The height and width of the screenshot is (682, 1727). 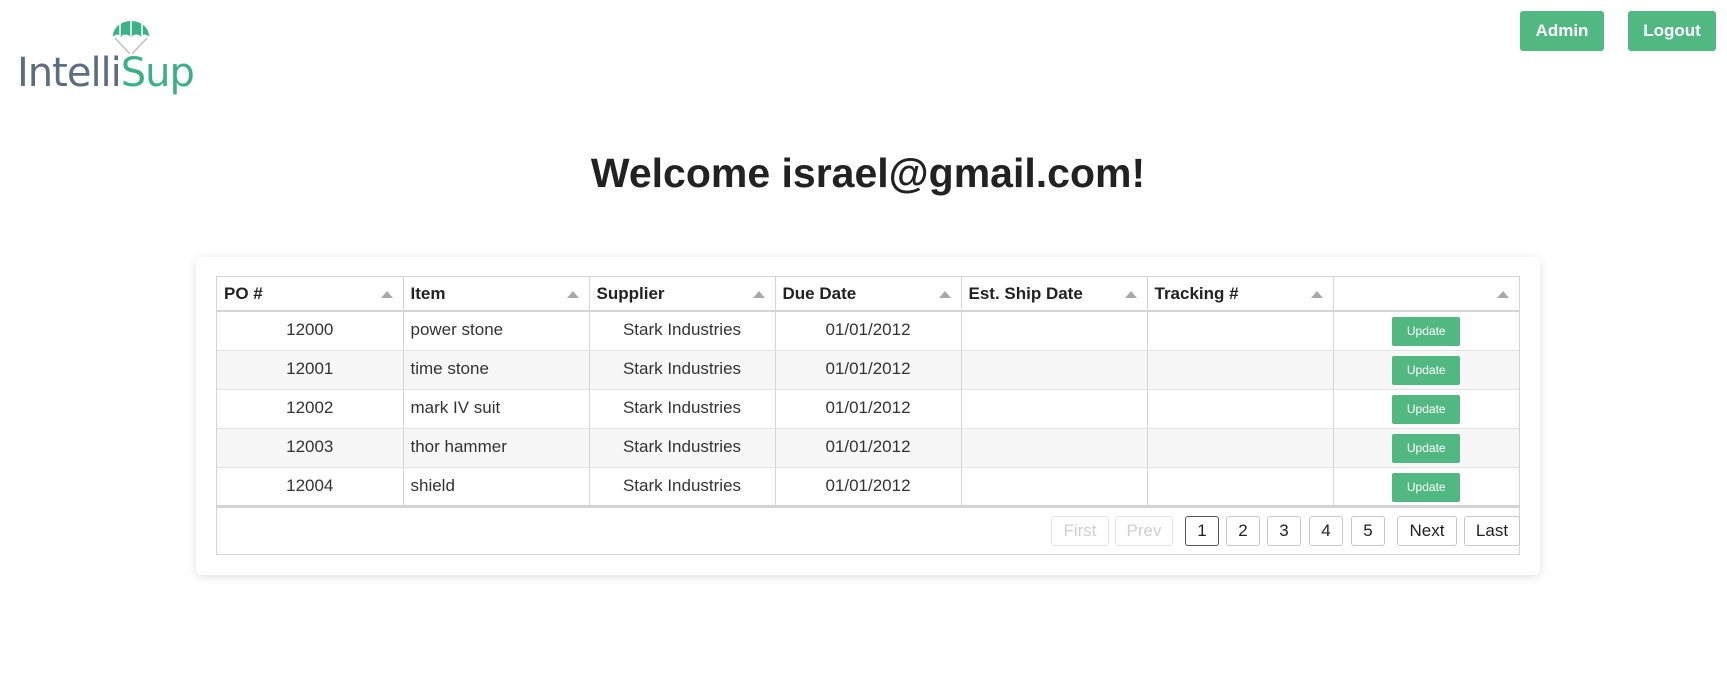 I want to click on item-cell: shield, so click(x=496, y=487).